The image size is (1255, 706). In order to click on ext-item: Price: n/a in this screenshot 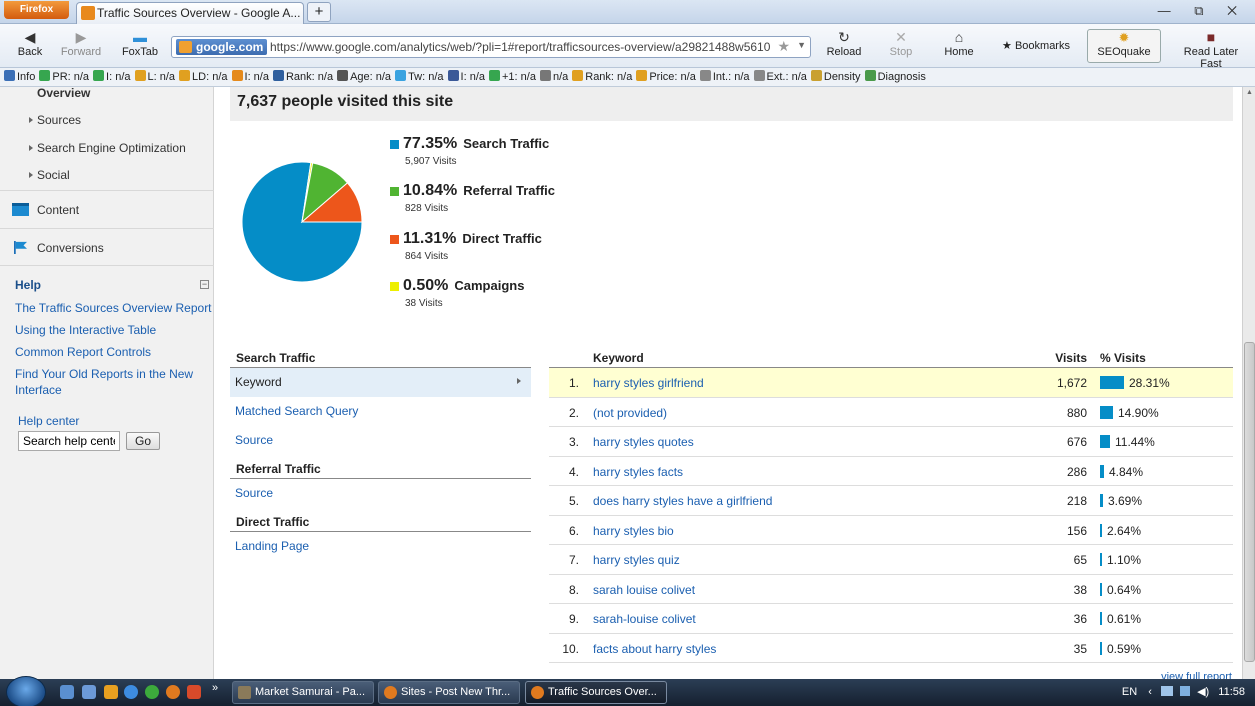, I will do `click(666, 77)`.